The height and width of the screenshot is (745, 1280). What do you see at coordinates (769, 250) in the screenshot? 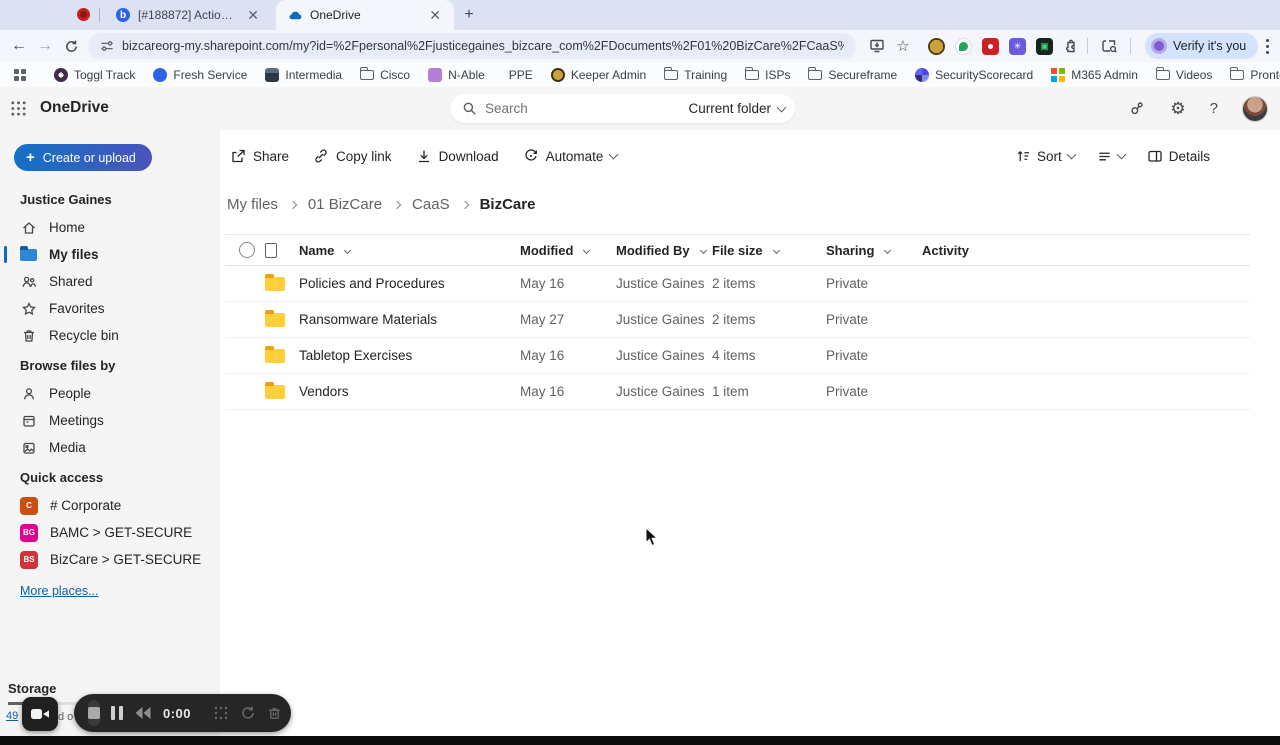
I see `column-header-file-size: File size` at bounding box center [769, 250].